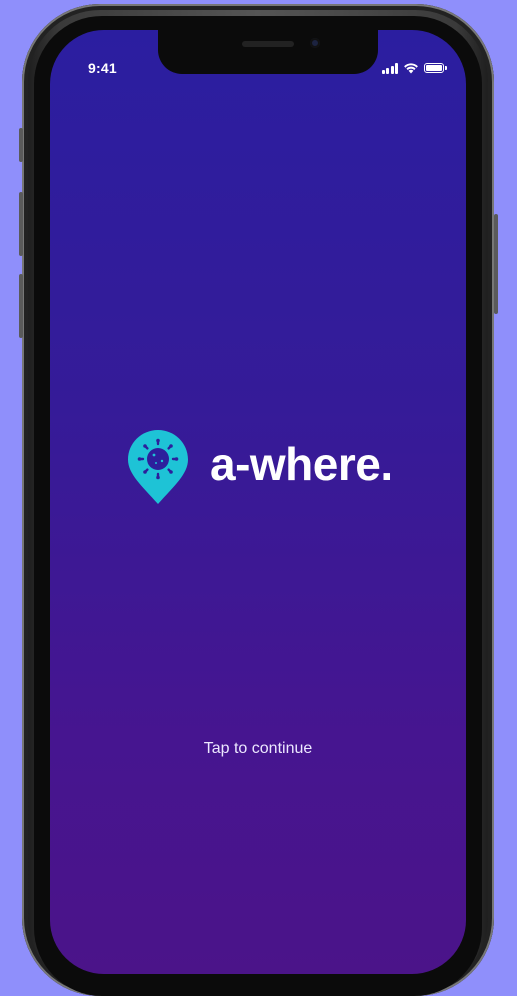  What do you see at coordinates (21, 145) in the screenshot?
I see `silent-switch` at bounding box center [21, 145].